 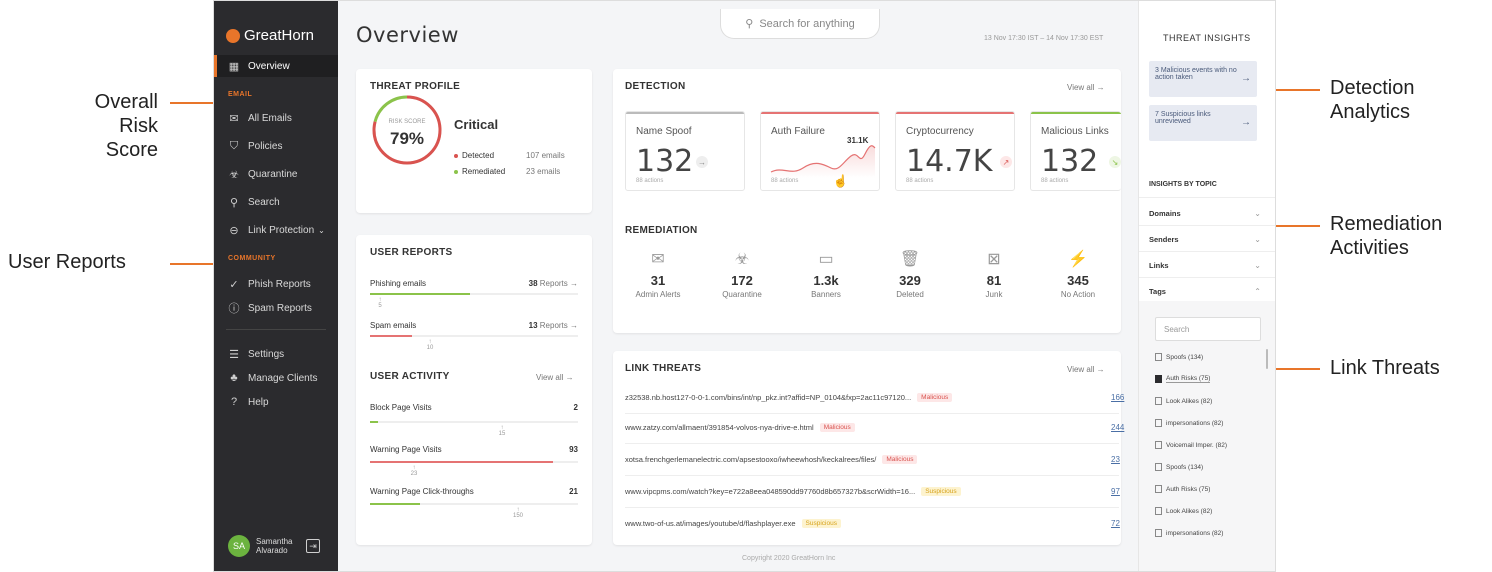 I want to click on spam-emails-marker-value: 10, so click(x=430, y=348).